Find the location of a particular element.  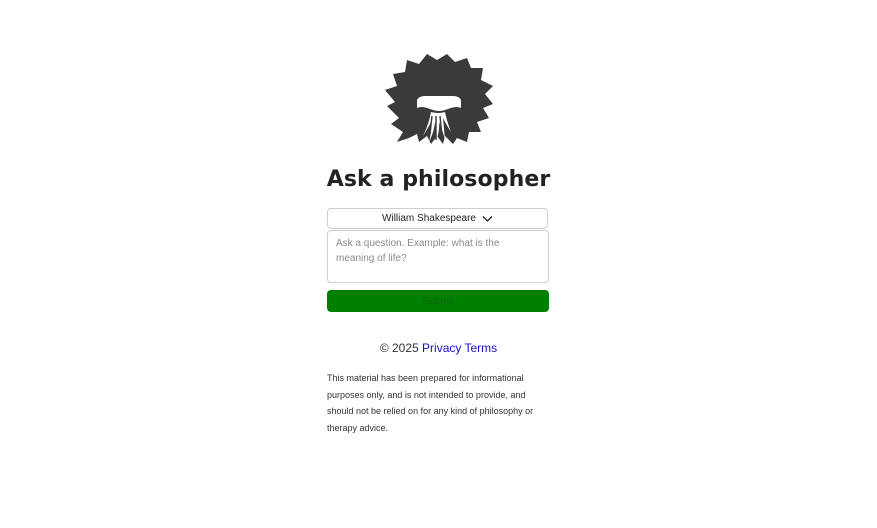

copyright-text: © 2025 is located at coordinates (399, 348).